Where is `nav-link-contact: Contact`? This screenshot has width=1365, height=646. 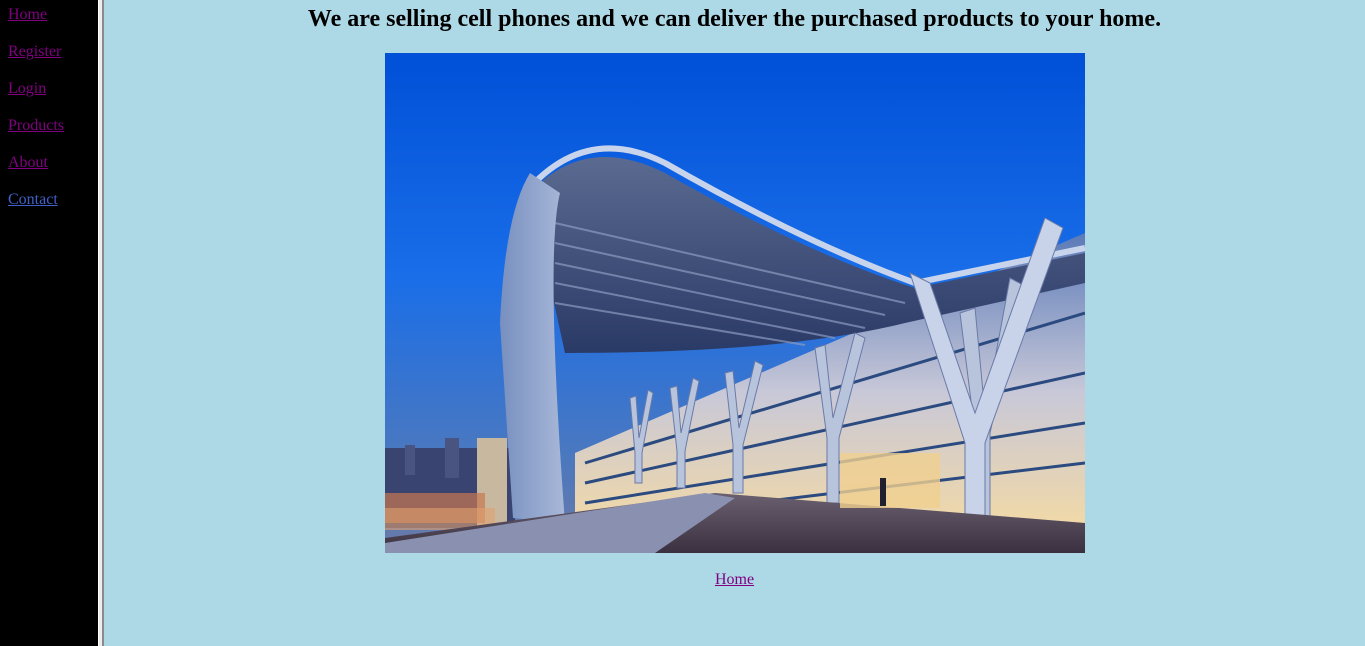 nav-link-contact: Contact is located at coordinates (53, 199).